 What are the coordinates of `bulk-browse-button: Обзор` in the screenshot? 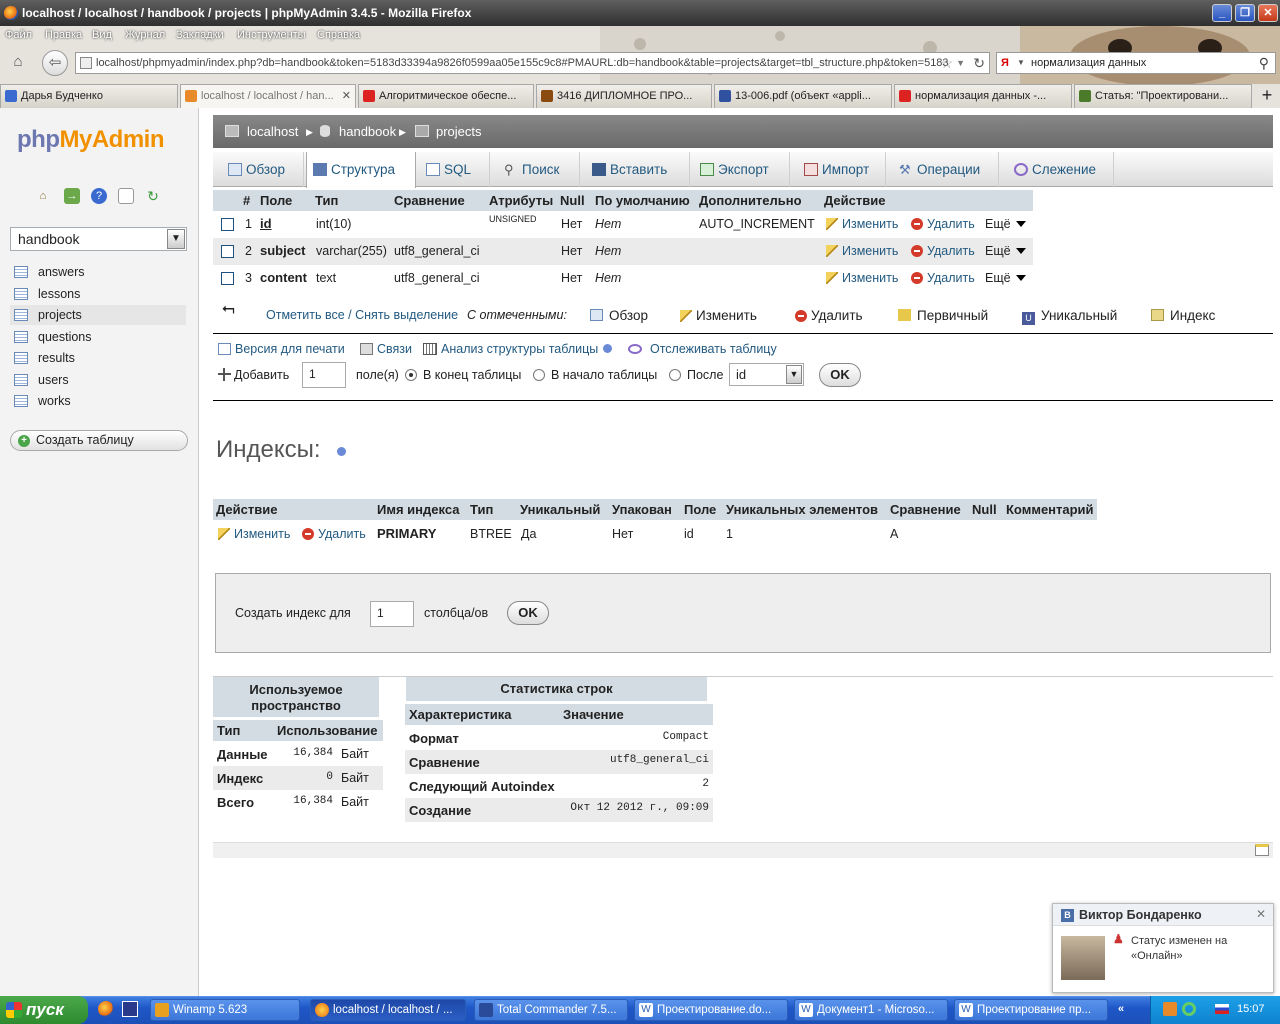 It's located at (619, 315).